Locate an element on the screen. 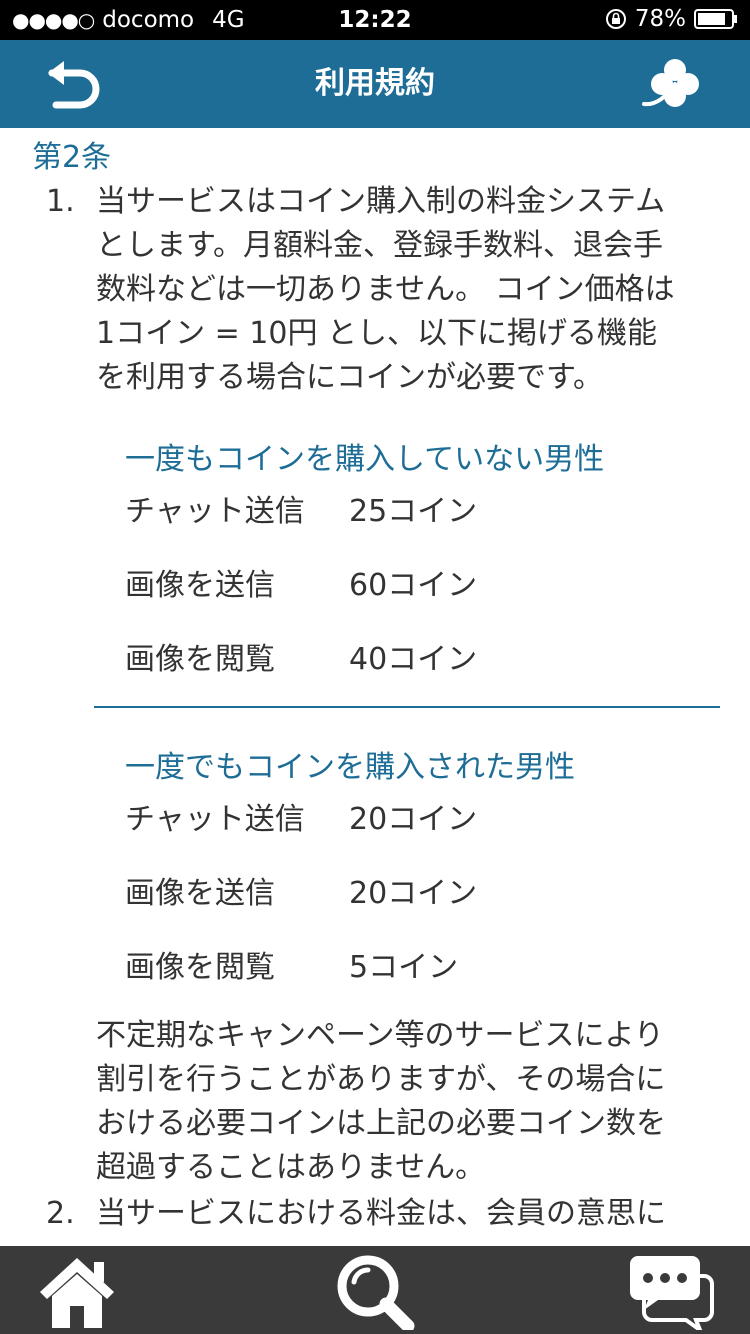 The width and height of the screenshot is (750, 1334). battery-icon is located at coordinates (715, 19).